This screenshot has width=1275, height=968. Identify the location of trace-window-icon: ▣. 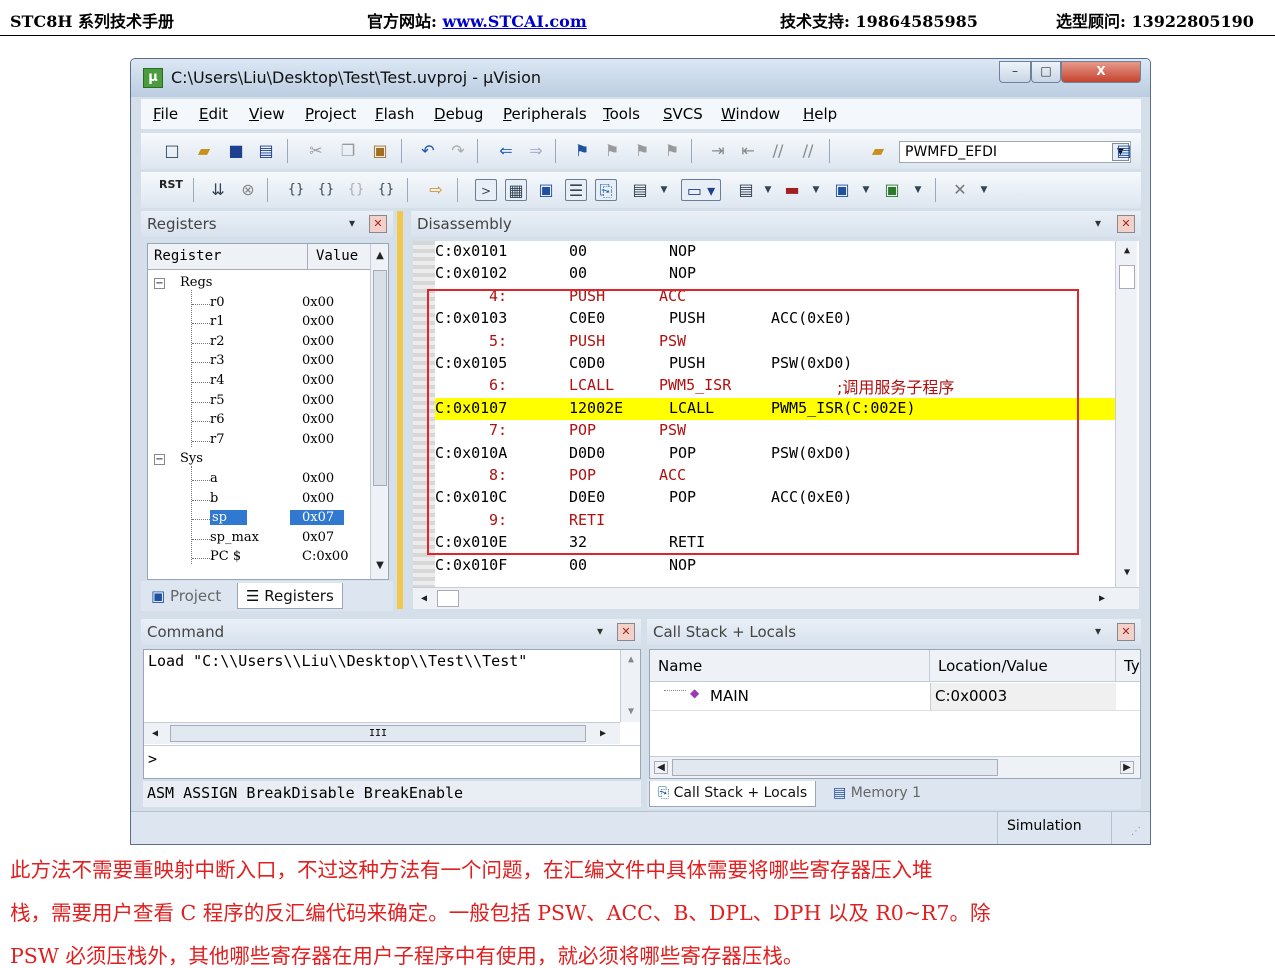
(842, 190).